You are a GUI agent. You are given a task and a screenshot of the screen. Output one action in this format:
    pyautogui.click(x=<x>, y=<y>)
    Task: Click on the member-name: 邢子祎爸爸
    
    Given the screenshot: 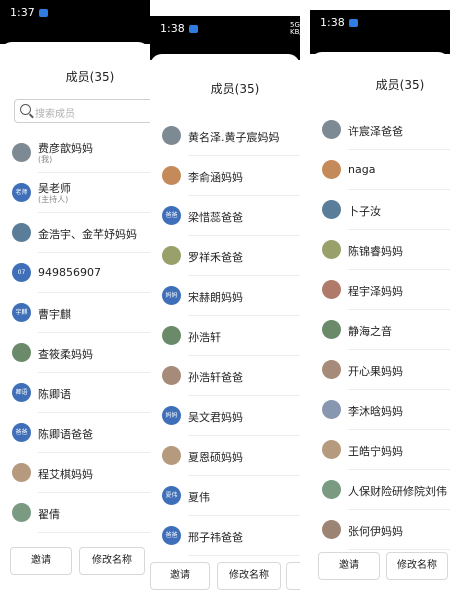 What is the action you would take?
    pyautogui.click(x=215, y=537)
    